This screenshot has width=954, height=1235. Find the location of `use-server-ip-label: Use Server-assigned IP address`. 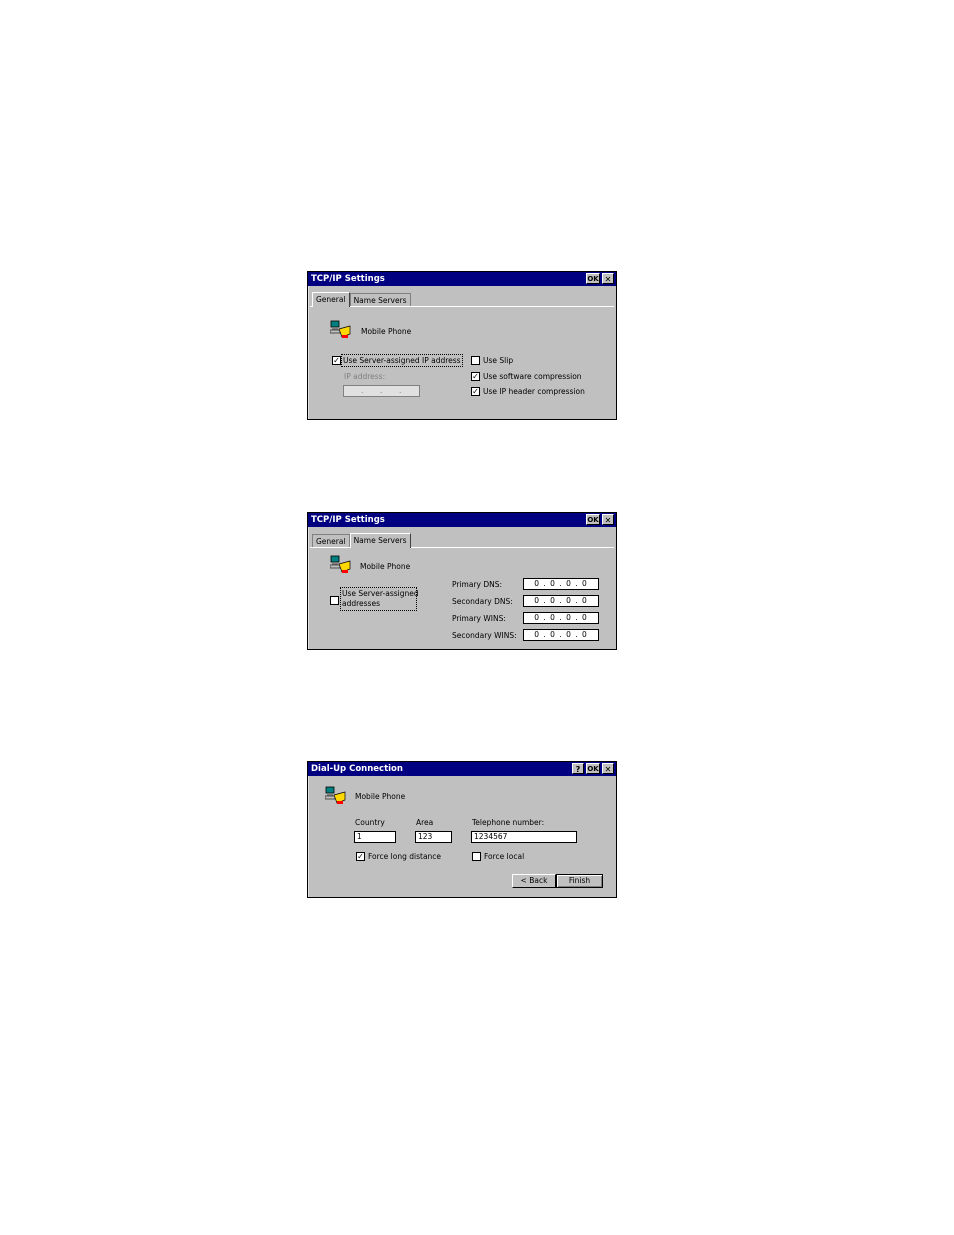

use-server-ip-label: Use Server-assigned IP address is located at coordinates (402, 360).